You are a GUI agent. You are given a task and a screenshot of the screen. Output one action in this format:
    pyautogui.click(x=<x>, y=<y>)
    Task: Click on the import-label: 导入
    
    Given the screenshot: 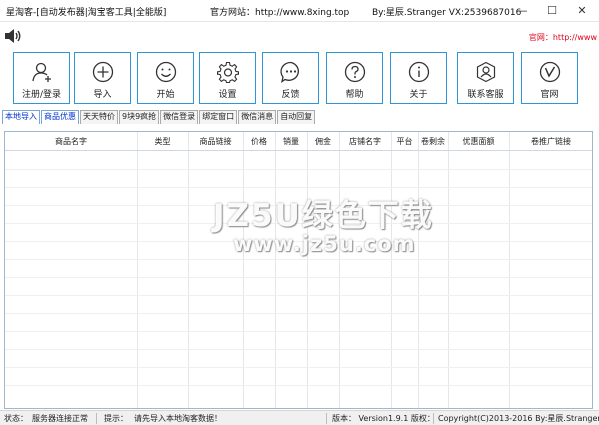 What is the action you would take?
    pyautogui.click(x=102, y=95)
    